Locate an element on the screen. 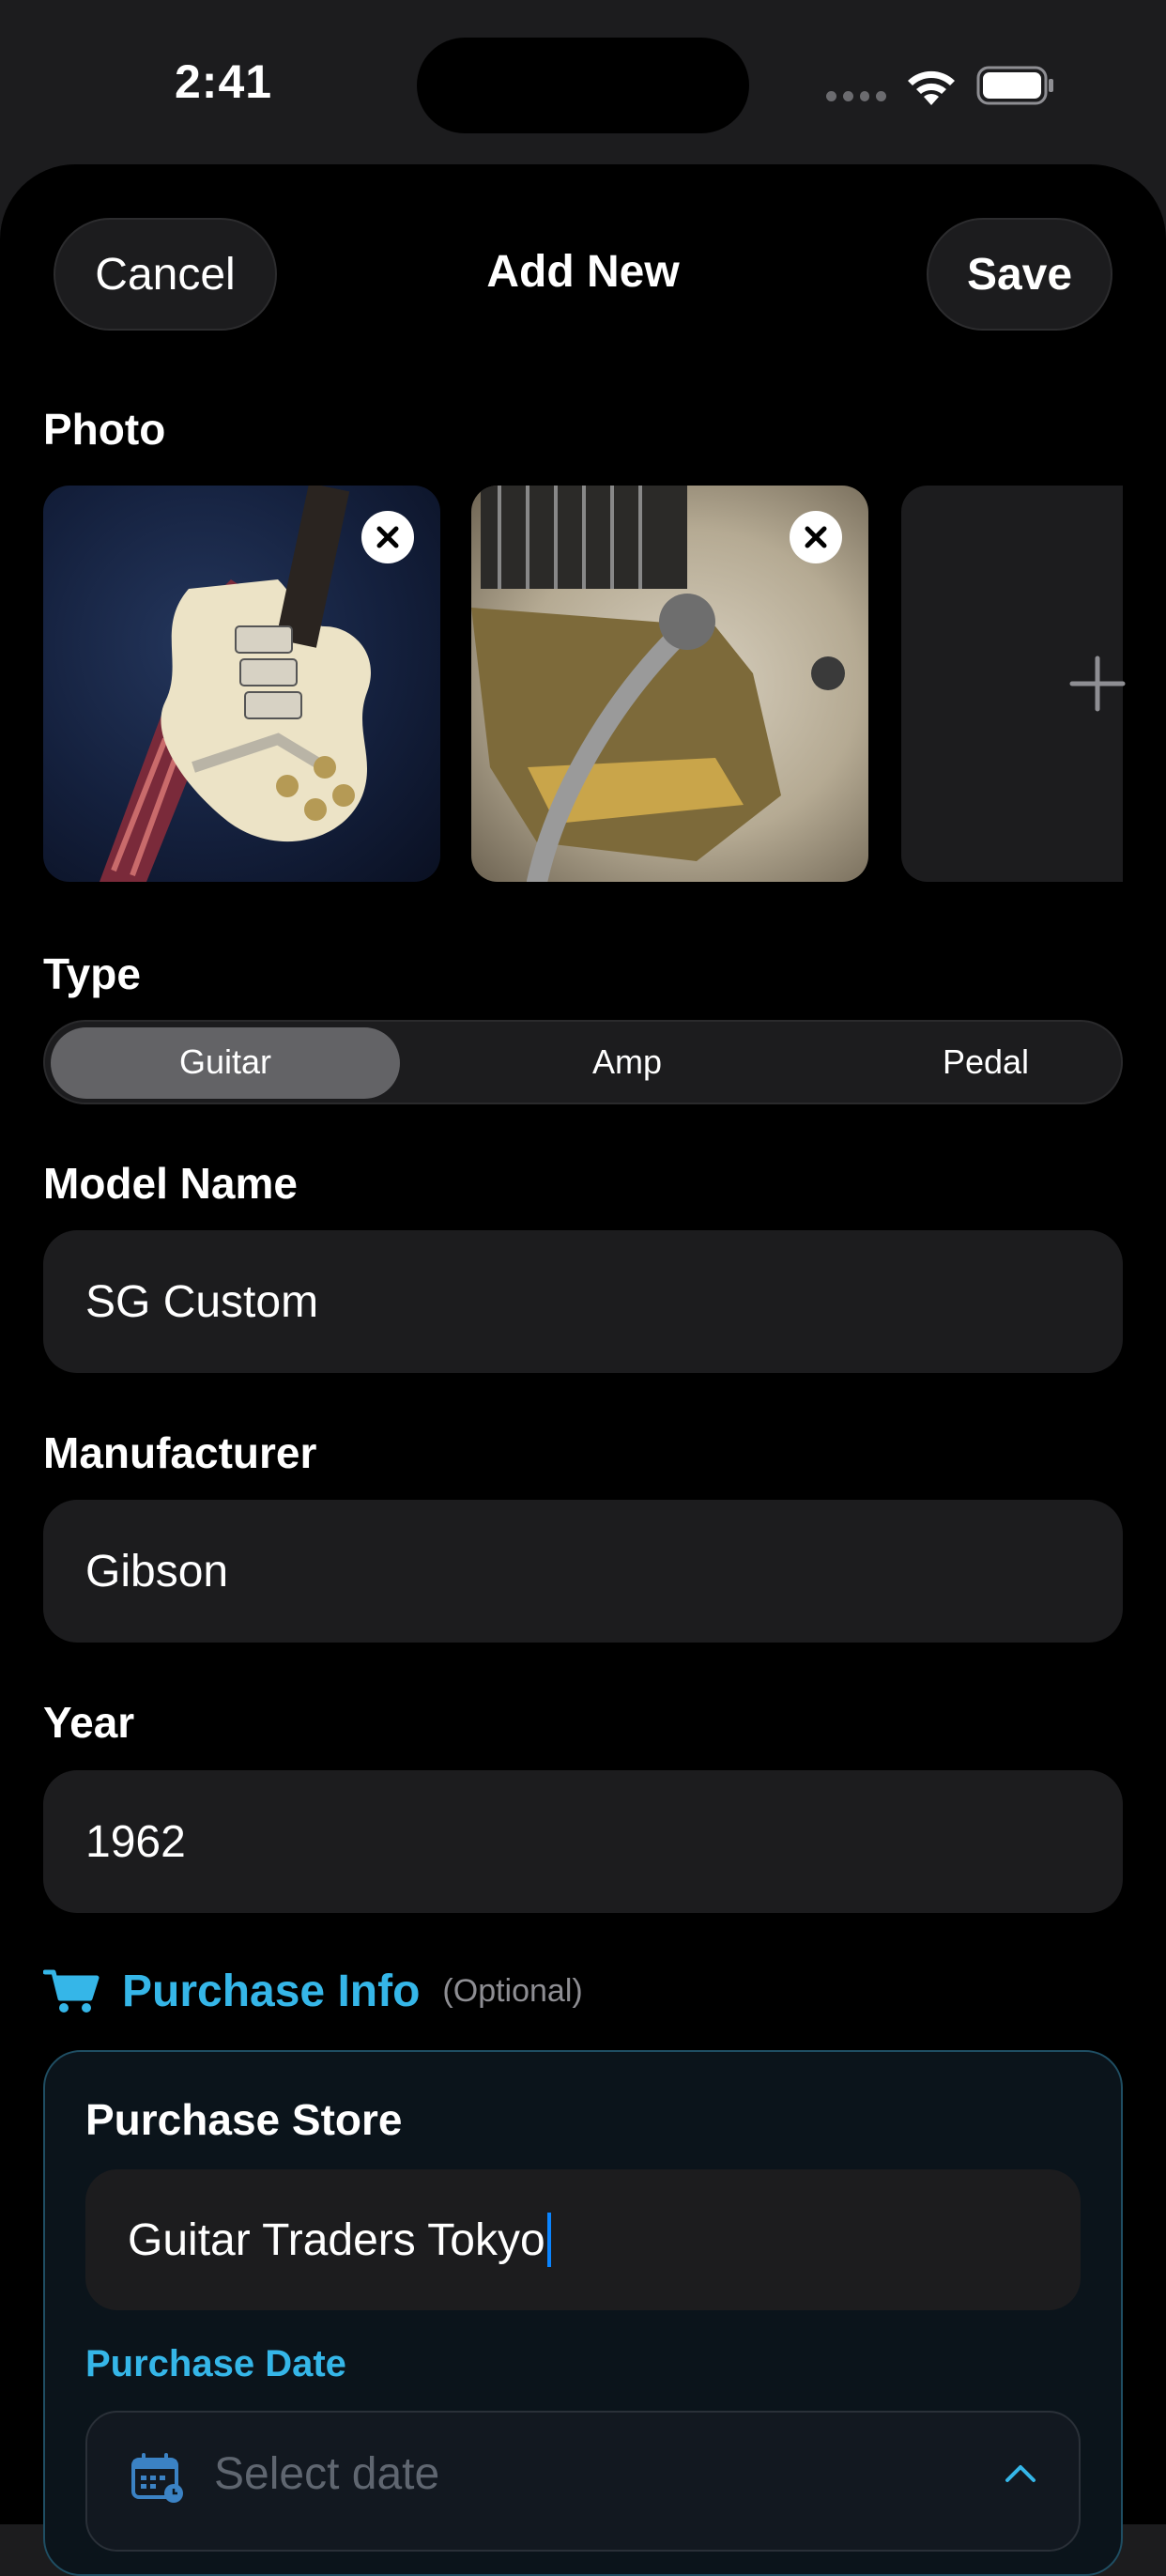  type-segmented-control: Guitar Amp Pedal is located at coordinates (583, 1062).